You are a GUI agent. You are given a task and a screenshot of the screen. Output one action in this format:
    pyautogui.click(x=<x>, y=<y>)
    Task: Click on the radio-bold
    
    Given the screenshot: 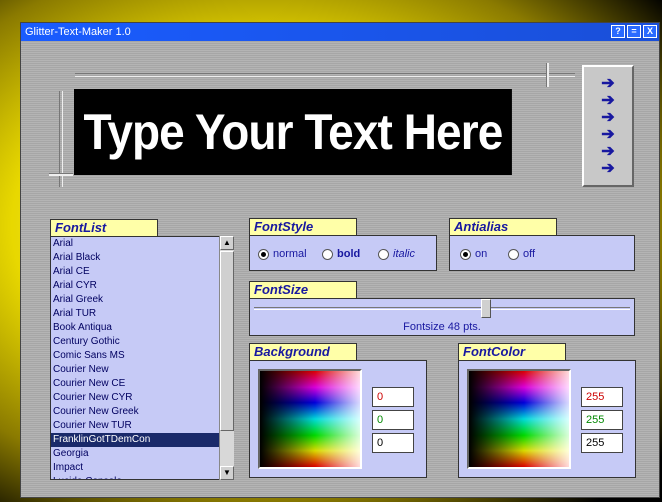 What is the action you would take?
    pyautogui.click(x=327, y=254)
    